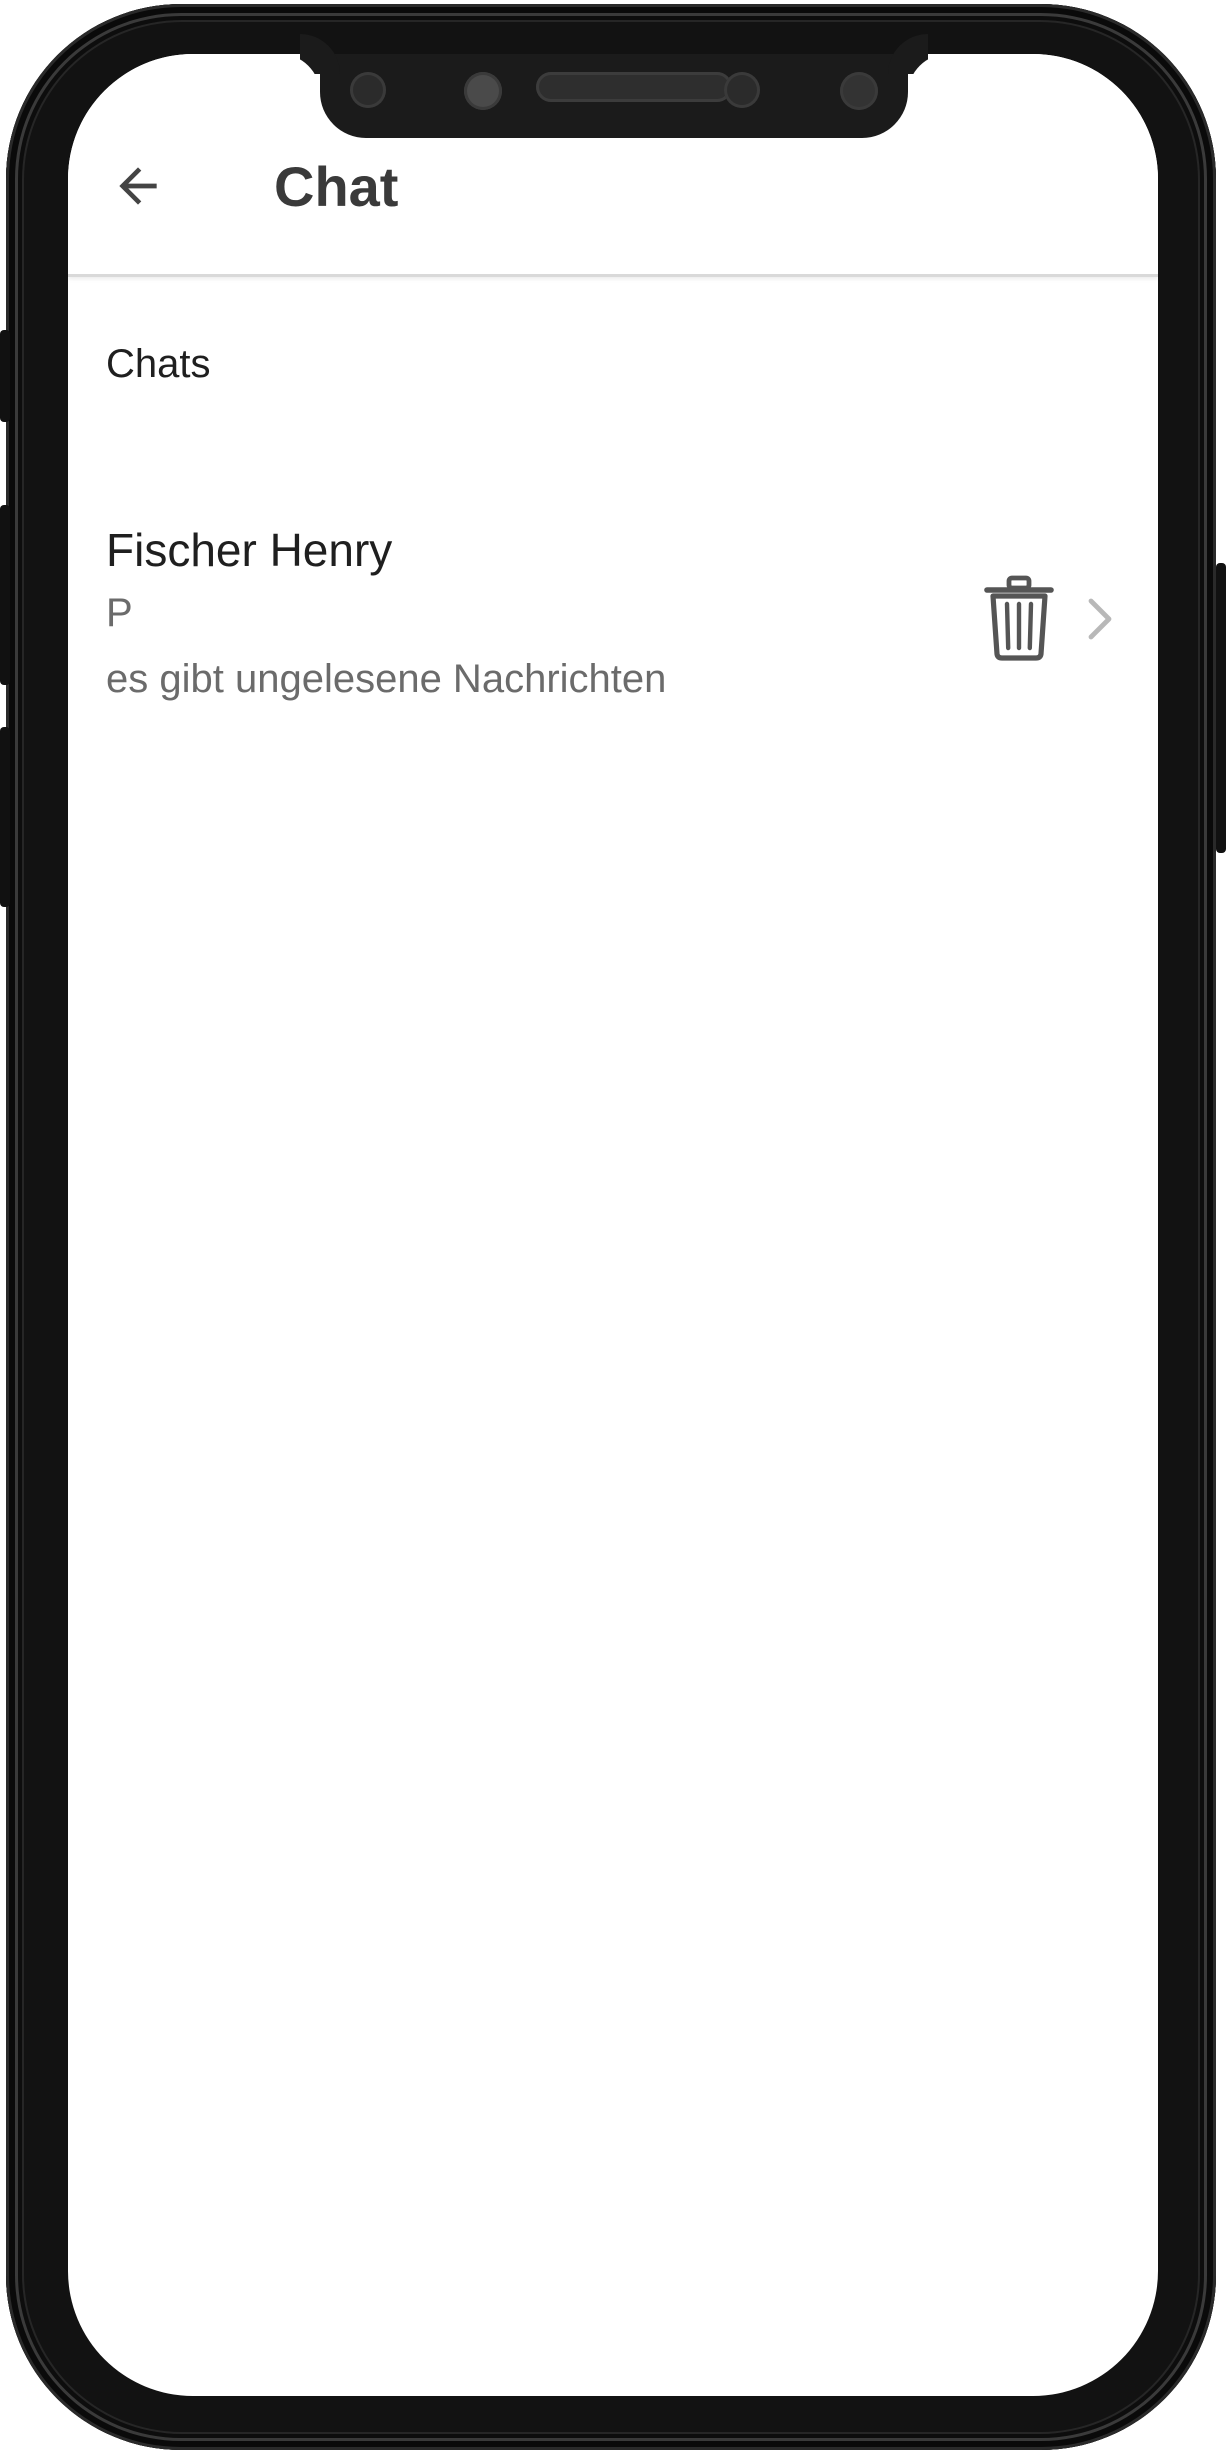 Image resolution: width=1226 pixels, height=2459 pixels. I want to click on chevron-right-icon, so click(1100, 619).